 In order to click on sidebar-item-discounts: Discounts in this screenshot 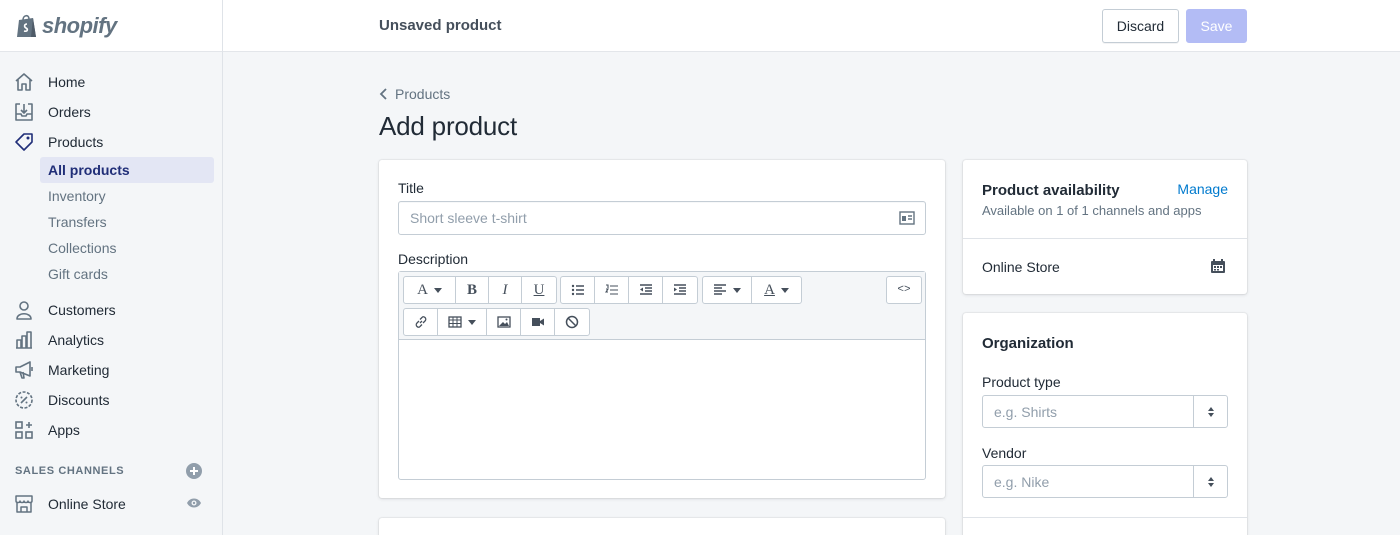, I will do `click(111, 400)`.